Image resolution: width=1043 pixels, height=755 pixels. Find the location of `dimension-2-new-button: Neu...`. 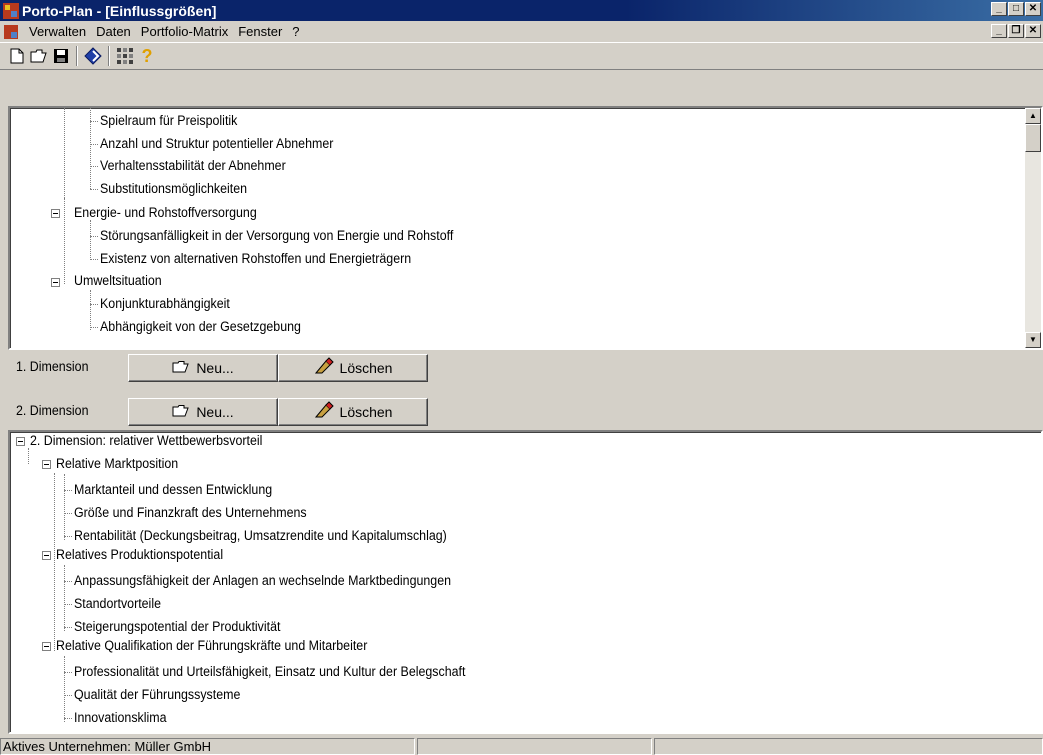

dimension-2-new-button: Neu... is located at coordinates (203, 412).